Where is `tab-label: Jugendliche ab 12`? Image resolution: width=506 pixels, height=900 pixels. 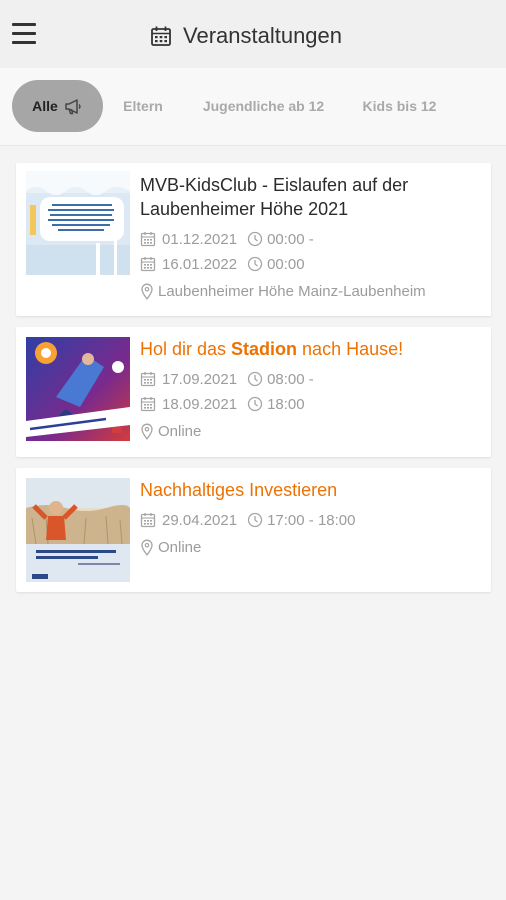
tab-label: Jugendliche ab 12 is located at coordinates (263, 106).